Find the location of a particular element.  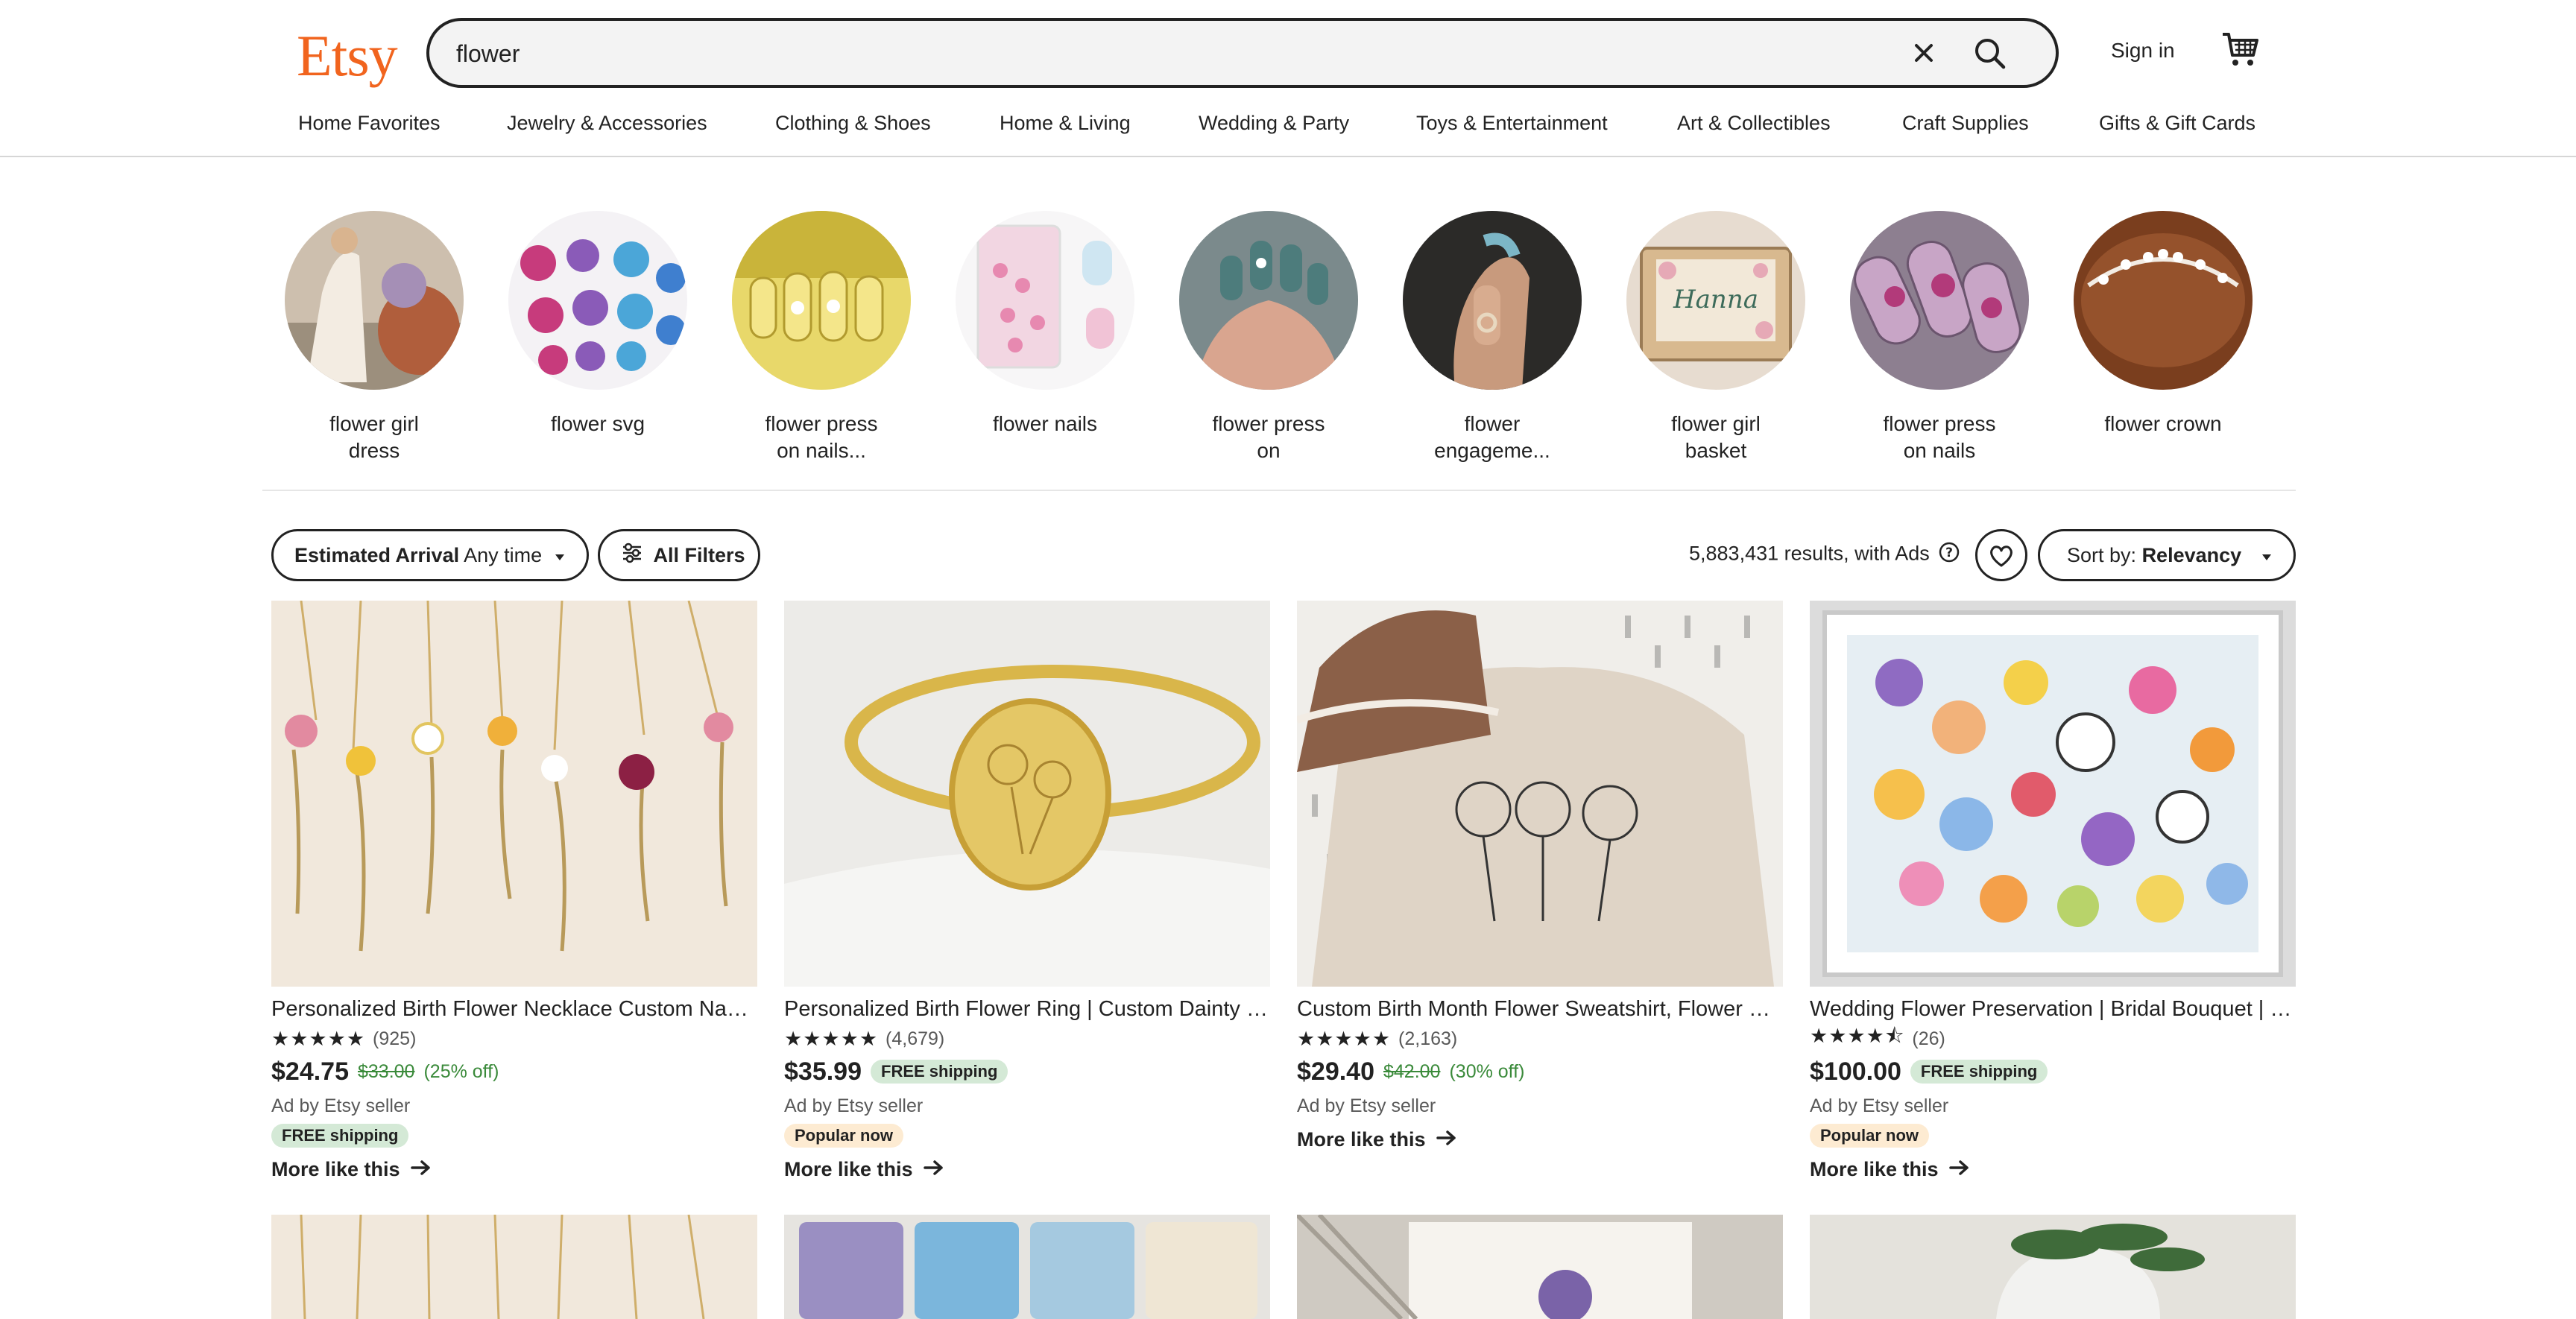

suggestion-flower-girl-dress: flower girl dress is located at coordinates (374, 337).